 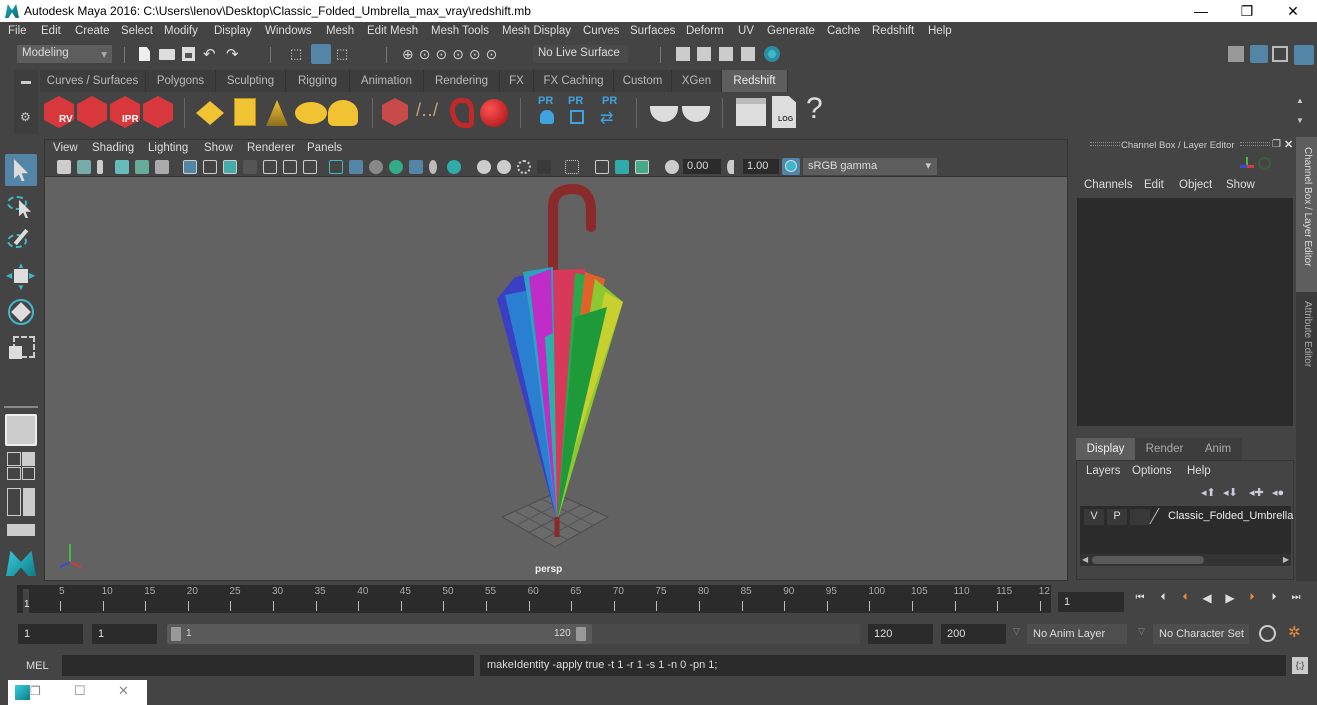 I want to click on menu-windows: Windows, so click(x=288, y=31).